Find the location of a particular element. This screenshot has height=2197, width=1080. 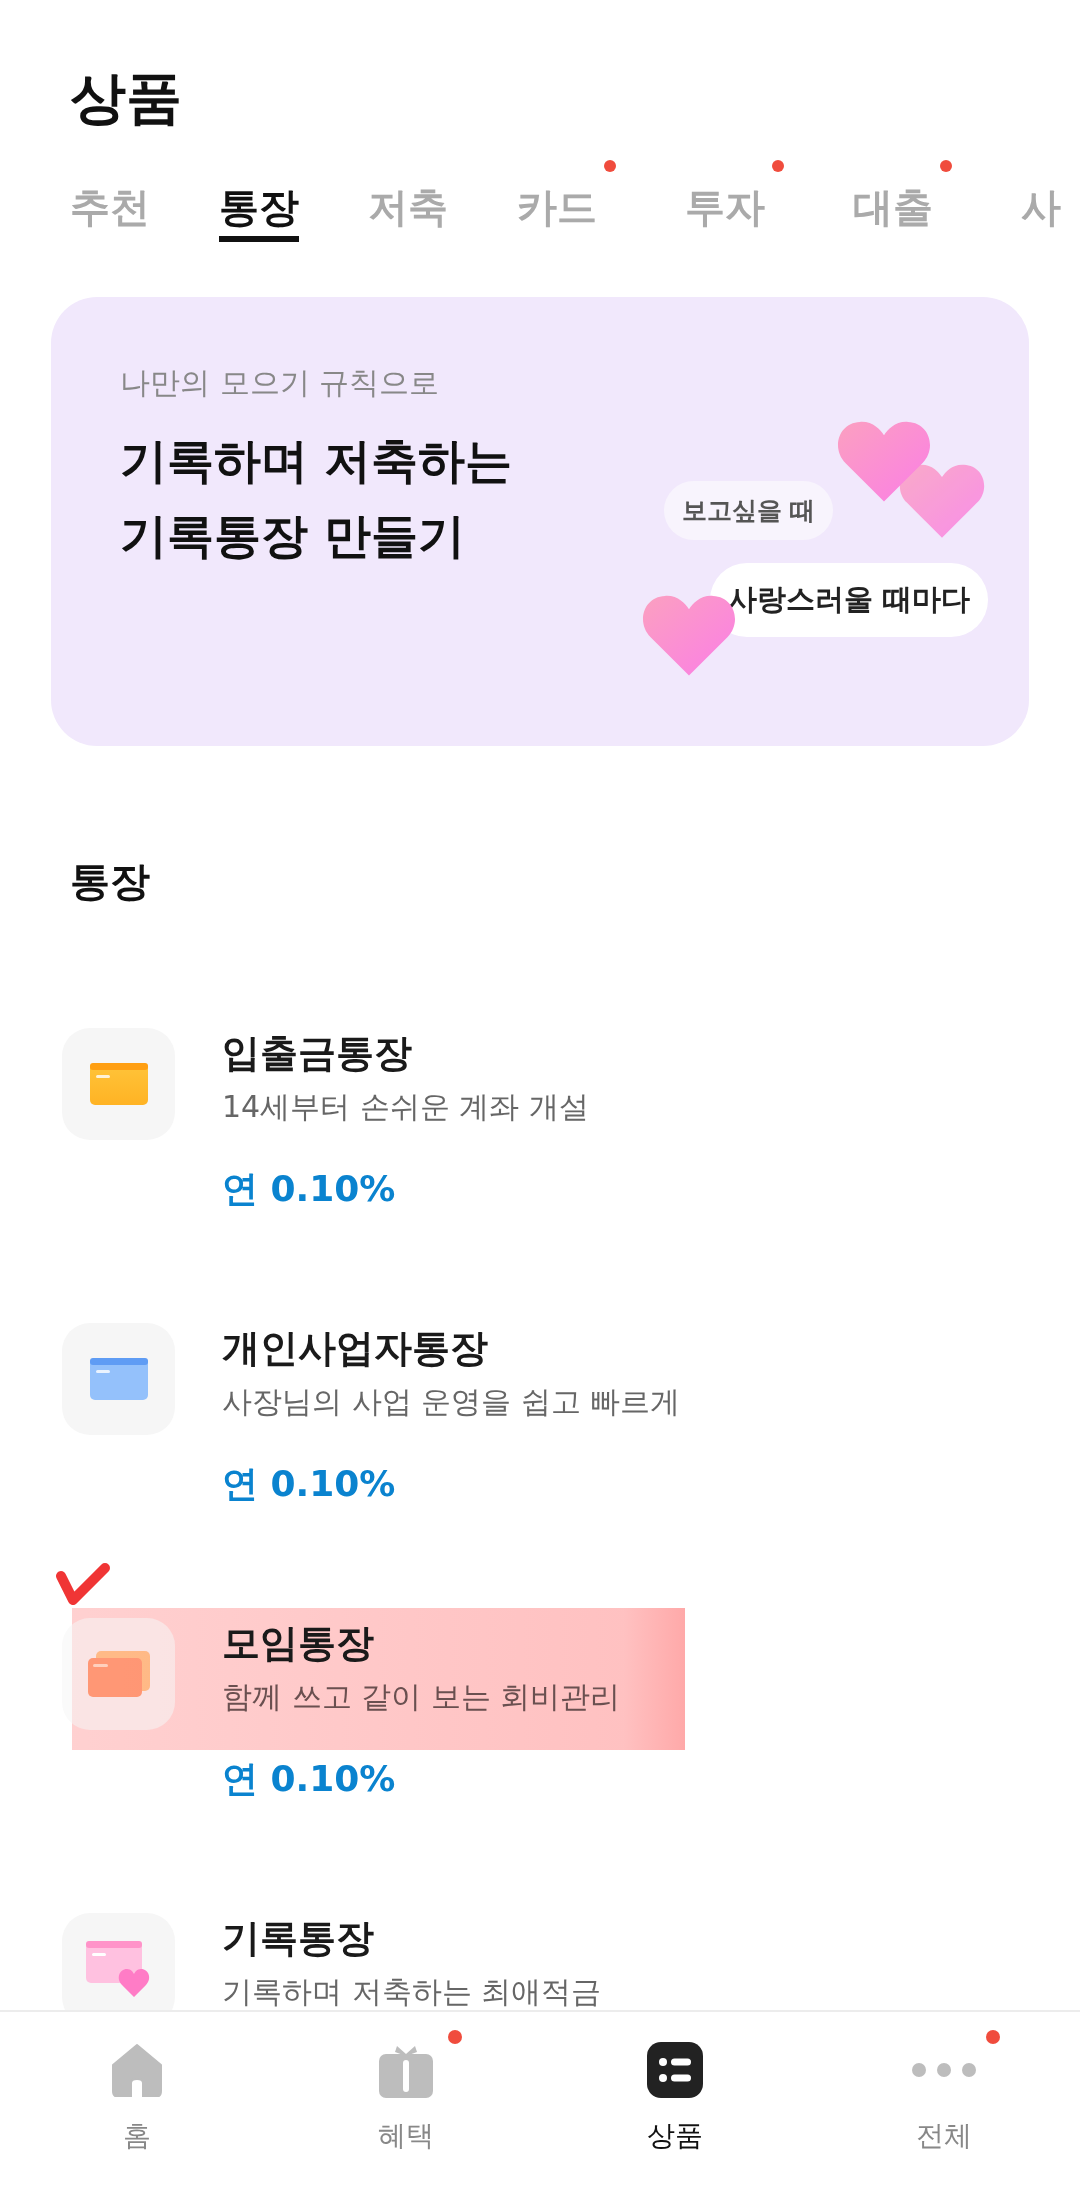

product-description: 사장님의 사업 운영을 쉽고 빠르게 is located at coordinates (451, 1402).